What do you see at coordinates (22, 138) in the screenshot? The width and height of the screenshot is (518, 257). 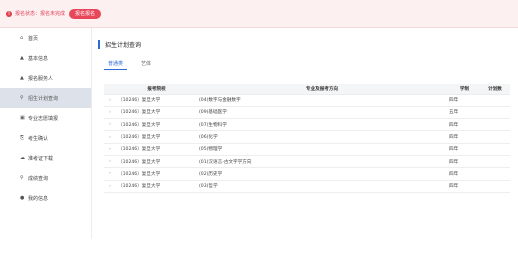 I see `confirm-icon: ⎘` at bounding box center [22, 138].